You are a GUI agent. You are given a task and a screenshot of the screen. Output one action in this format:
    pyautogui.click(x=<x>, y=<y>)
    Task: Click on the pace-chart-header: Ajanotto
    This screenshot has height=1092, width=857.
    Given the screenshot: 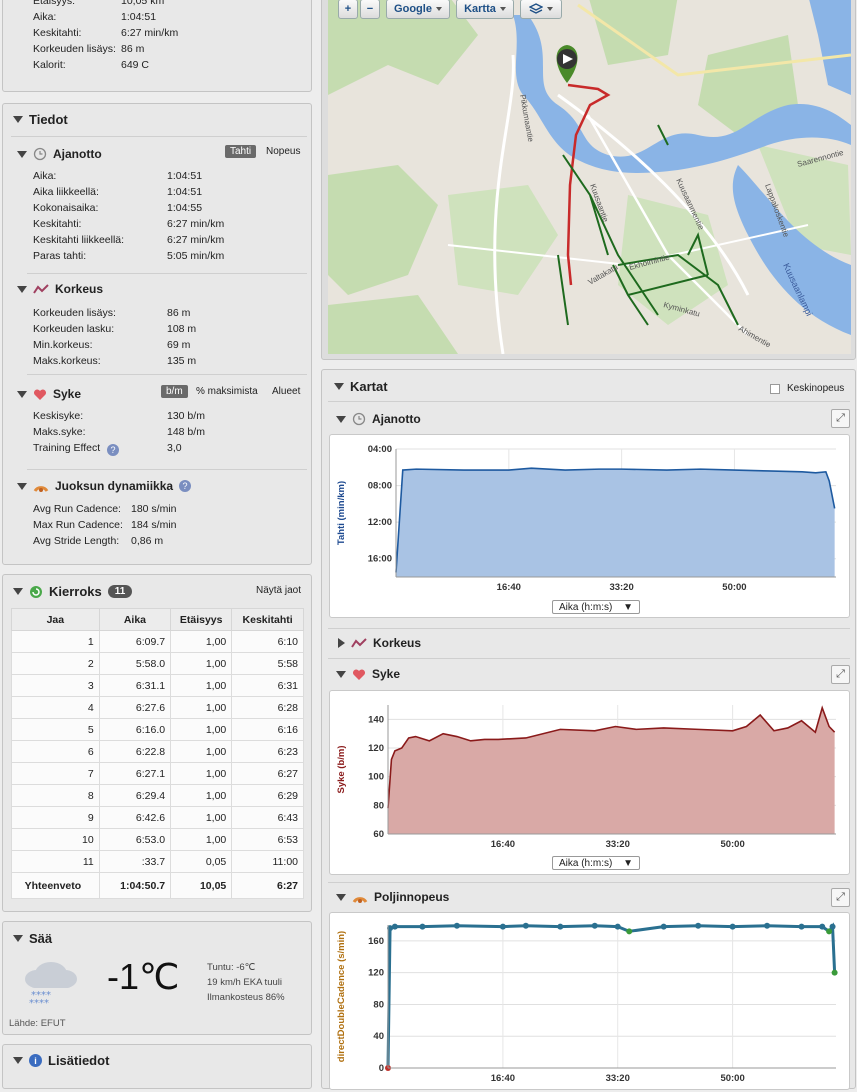 What is the action you would take?
    pyautogui.click(x=378, y=419)
    